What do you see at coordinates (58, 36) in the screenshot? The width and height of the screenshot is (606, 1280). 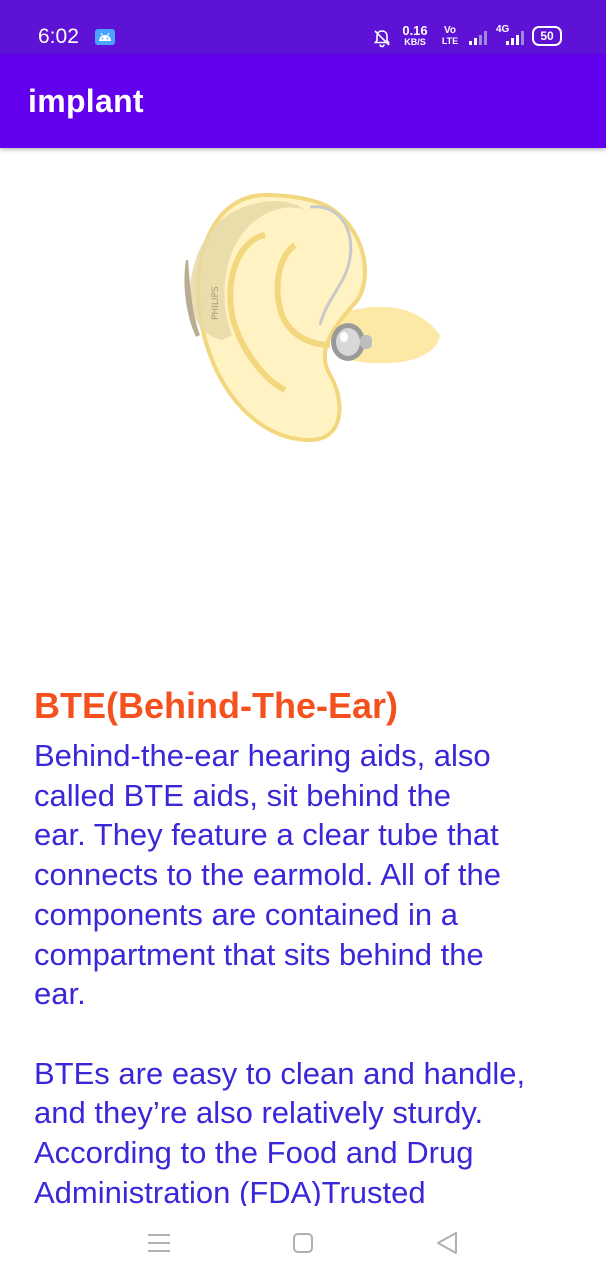 I see `status-time: 6:02` at bounding box center [58, 36].